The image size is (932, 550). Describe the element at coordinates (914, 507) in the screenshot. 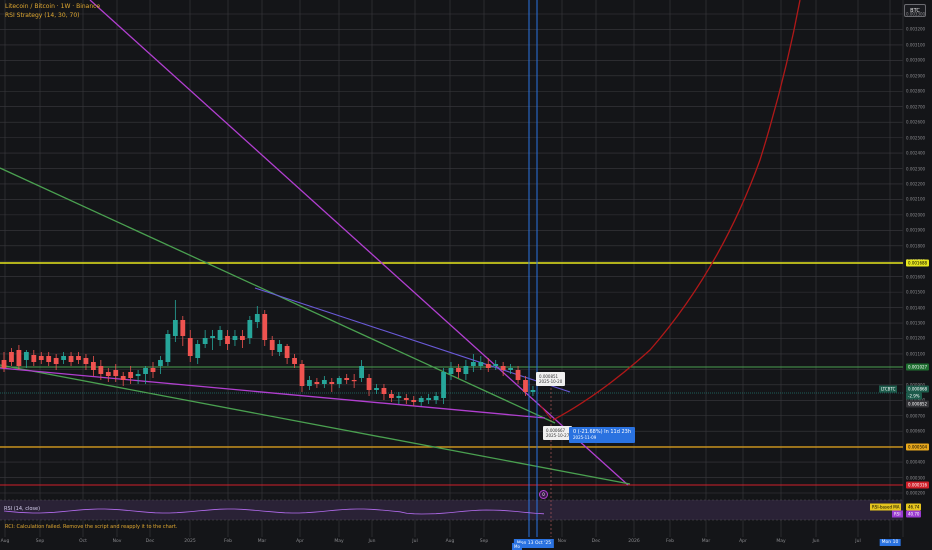

I see `rsi-ma-badge: 46.74` at that location.